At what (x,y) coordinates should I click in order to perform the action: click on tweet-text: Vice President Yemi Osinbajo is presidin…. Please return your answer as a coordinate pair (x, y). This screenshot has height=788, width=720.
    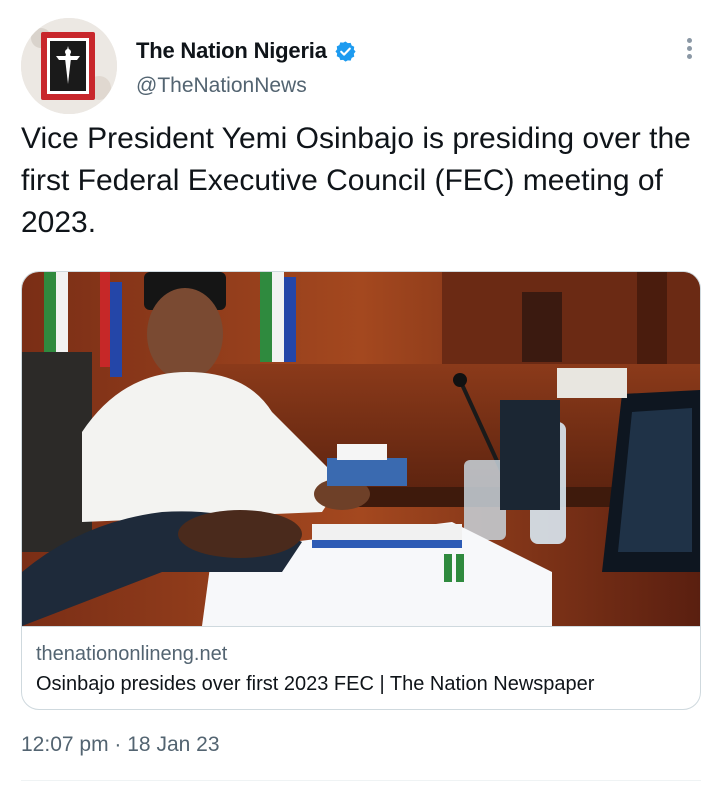
    Looking at the image, I should click on (356, 180).